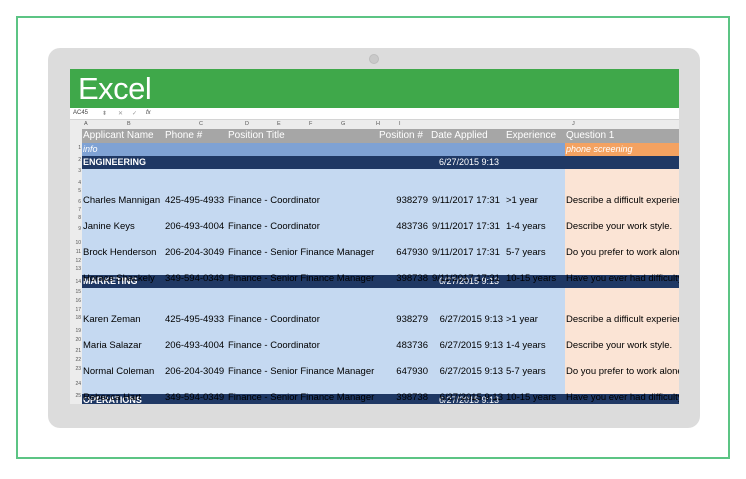 This screenshot has width=746, height=479. I want to click on row-number: 7, so click(75, 210).